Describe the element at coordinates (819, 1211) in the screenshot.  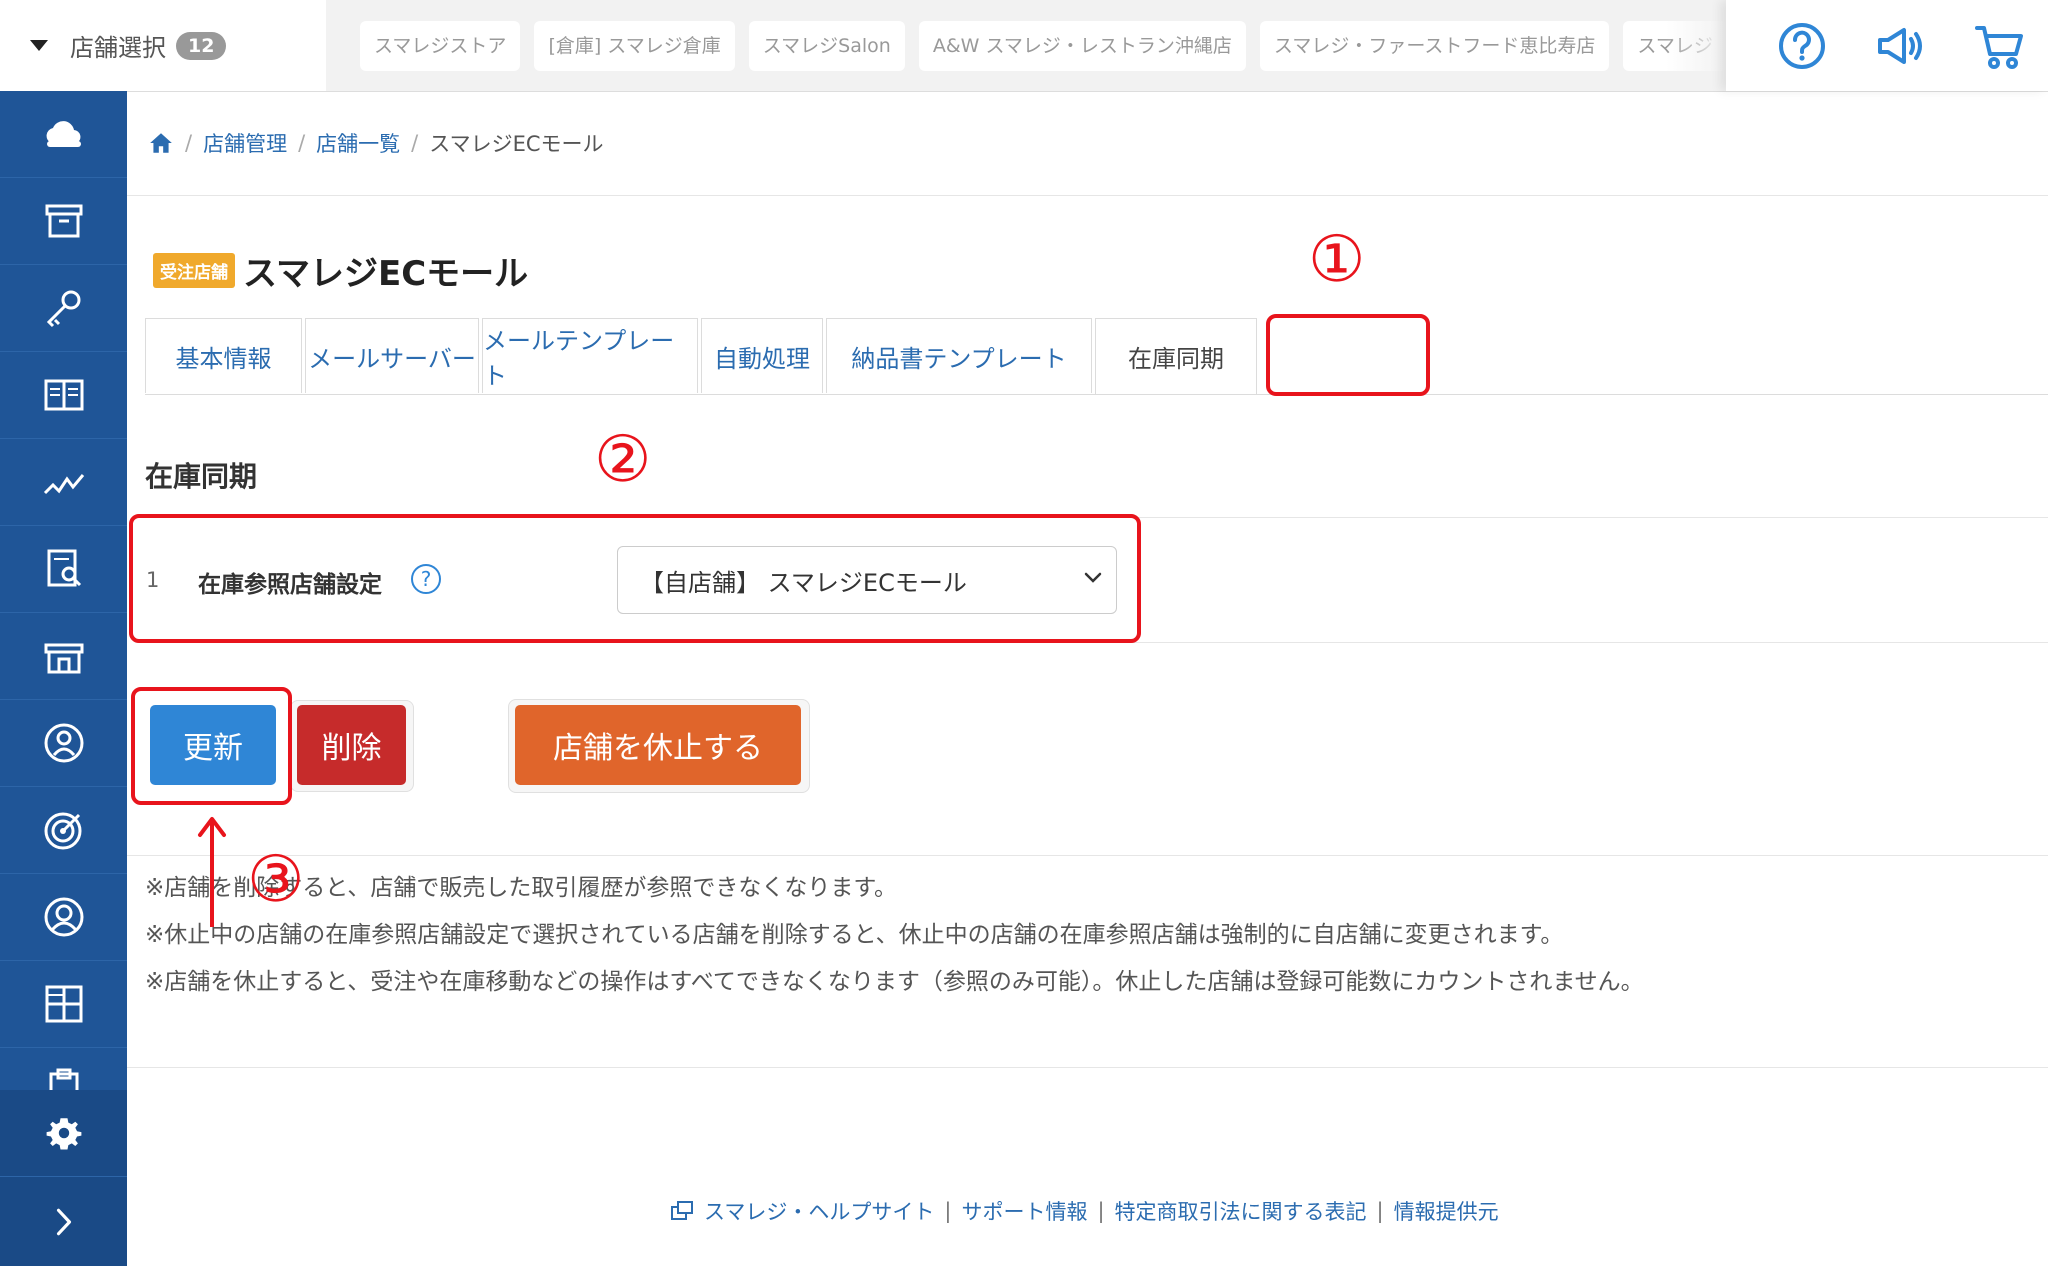
I see `footer-help-site-link: スマレジ・ヘルプサイト` at that location.